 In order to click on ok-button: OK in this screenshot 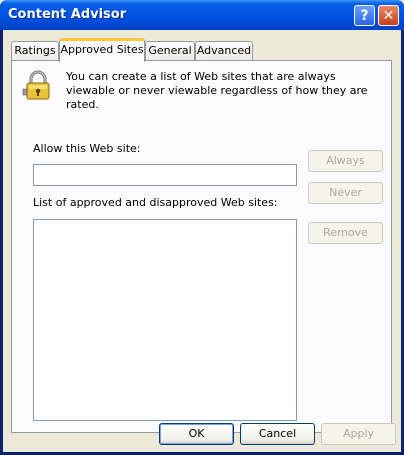, I will do `click(196, 434)`.